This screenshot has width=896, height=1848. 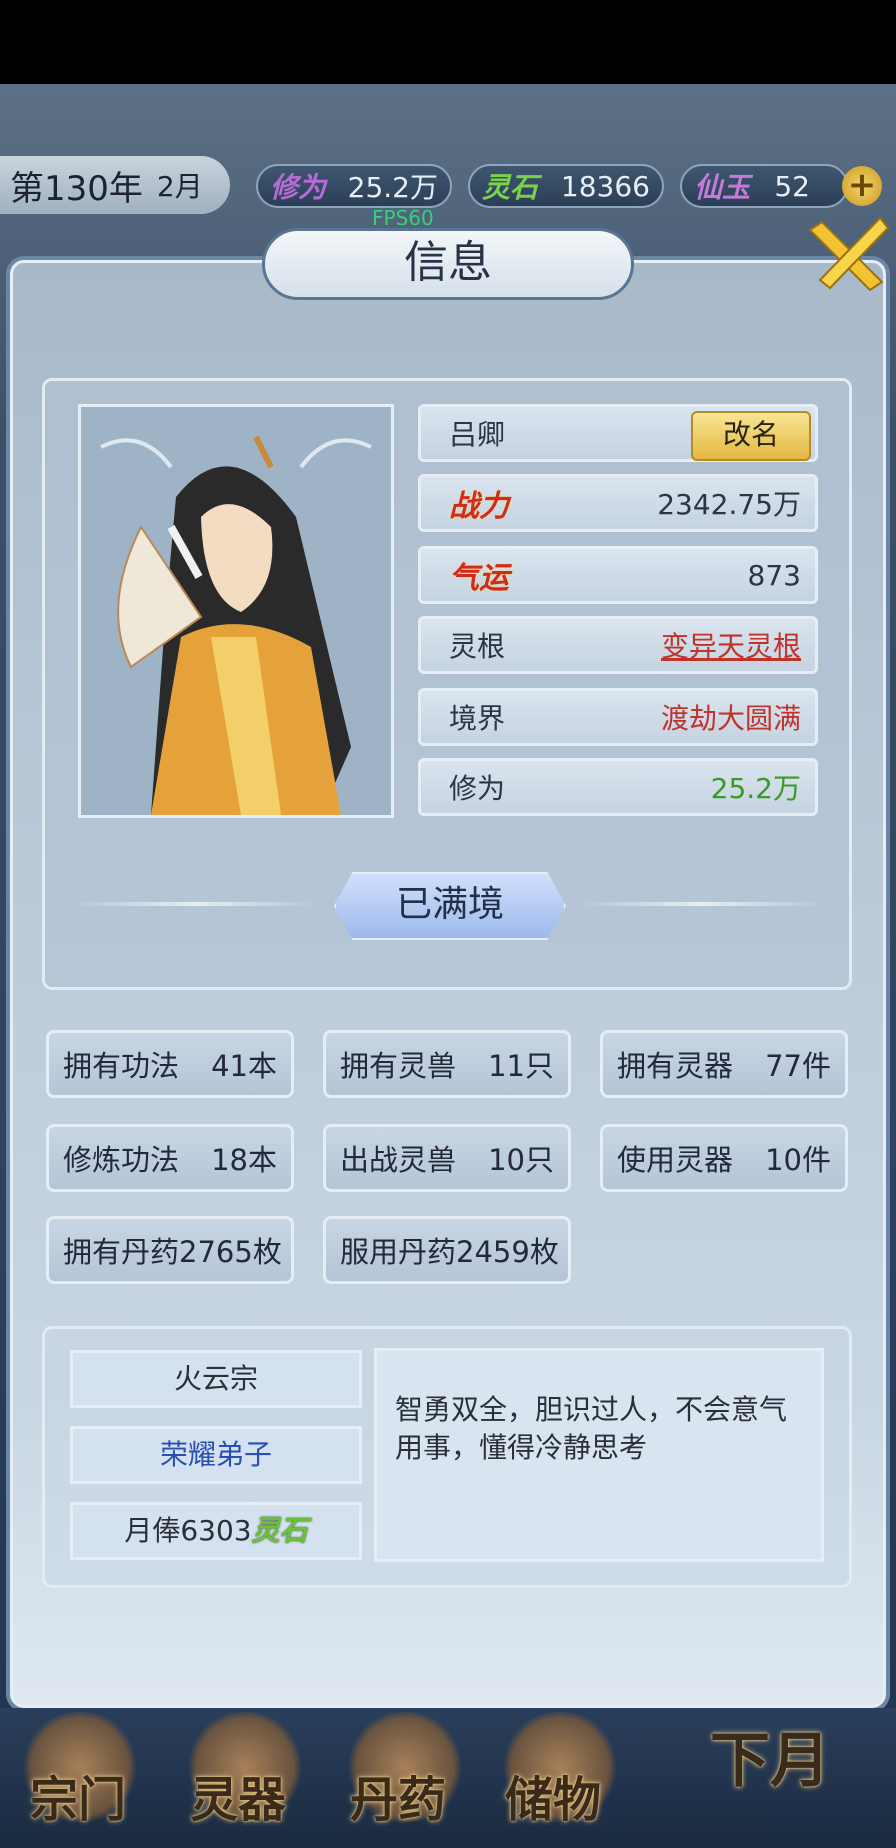 I want to click on divider-left, so click(x=195, y=904).